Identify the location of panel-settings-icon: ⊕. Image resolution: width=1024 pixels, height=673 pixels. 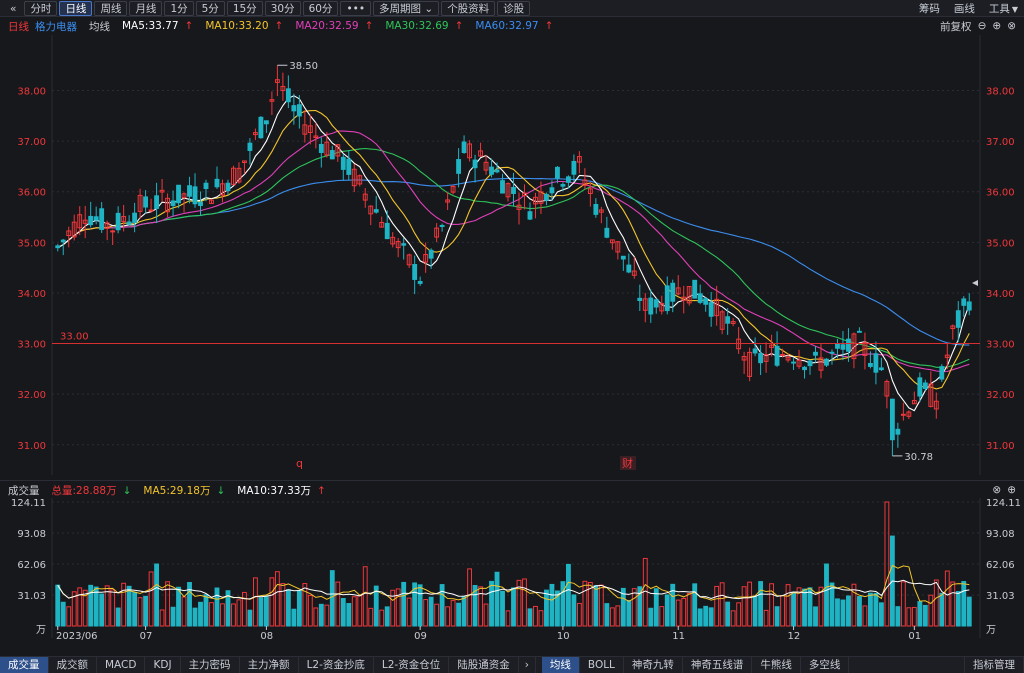
(1011, 490).